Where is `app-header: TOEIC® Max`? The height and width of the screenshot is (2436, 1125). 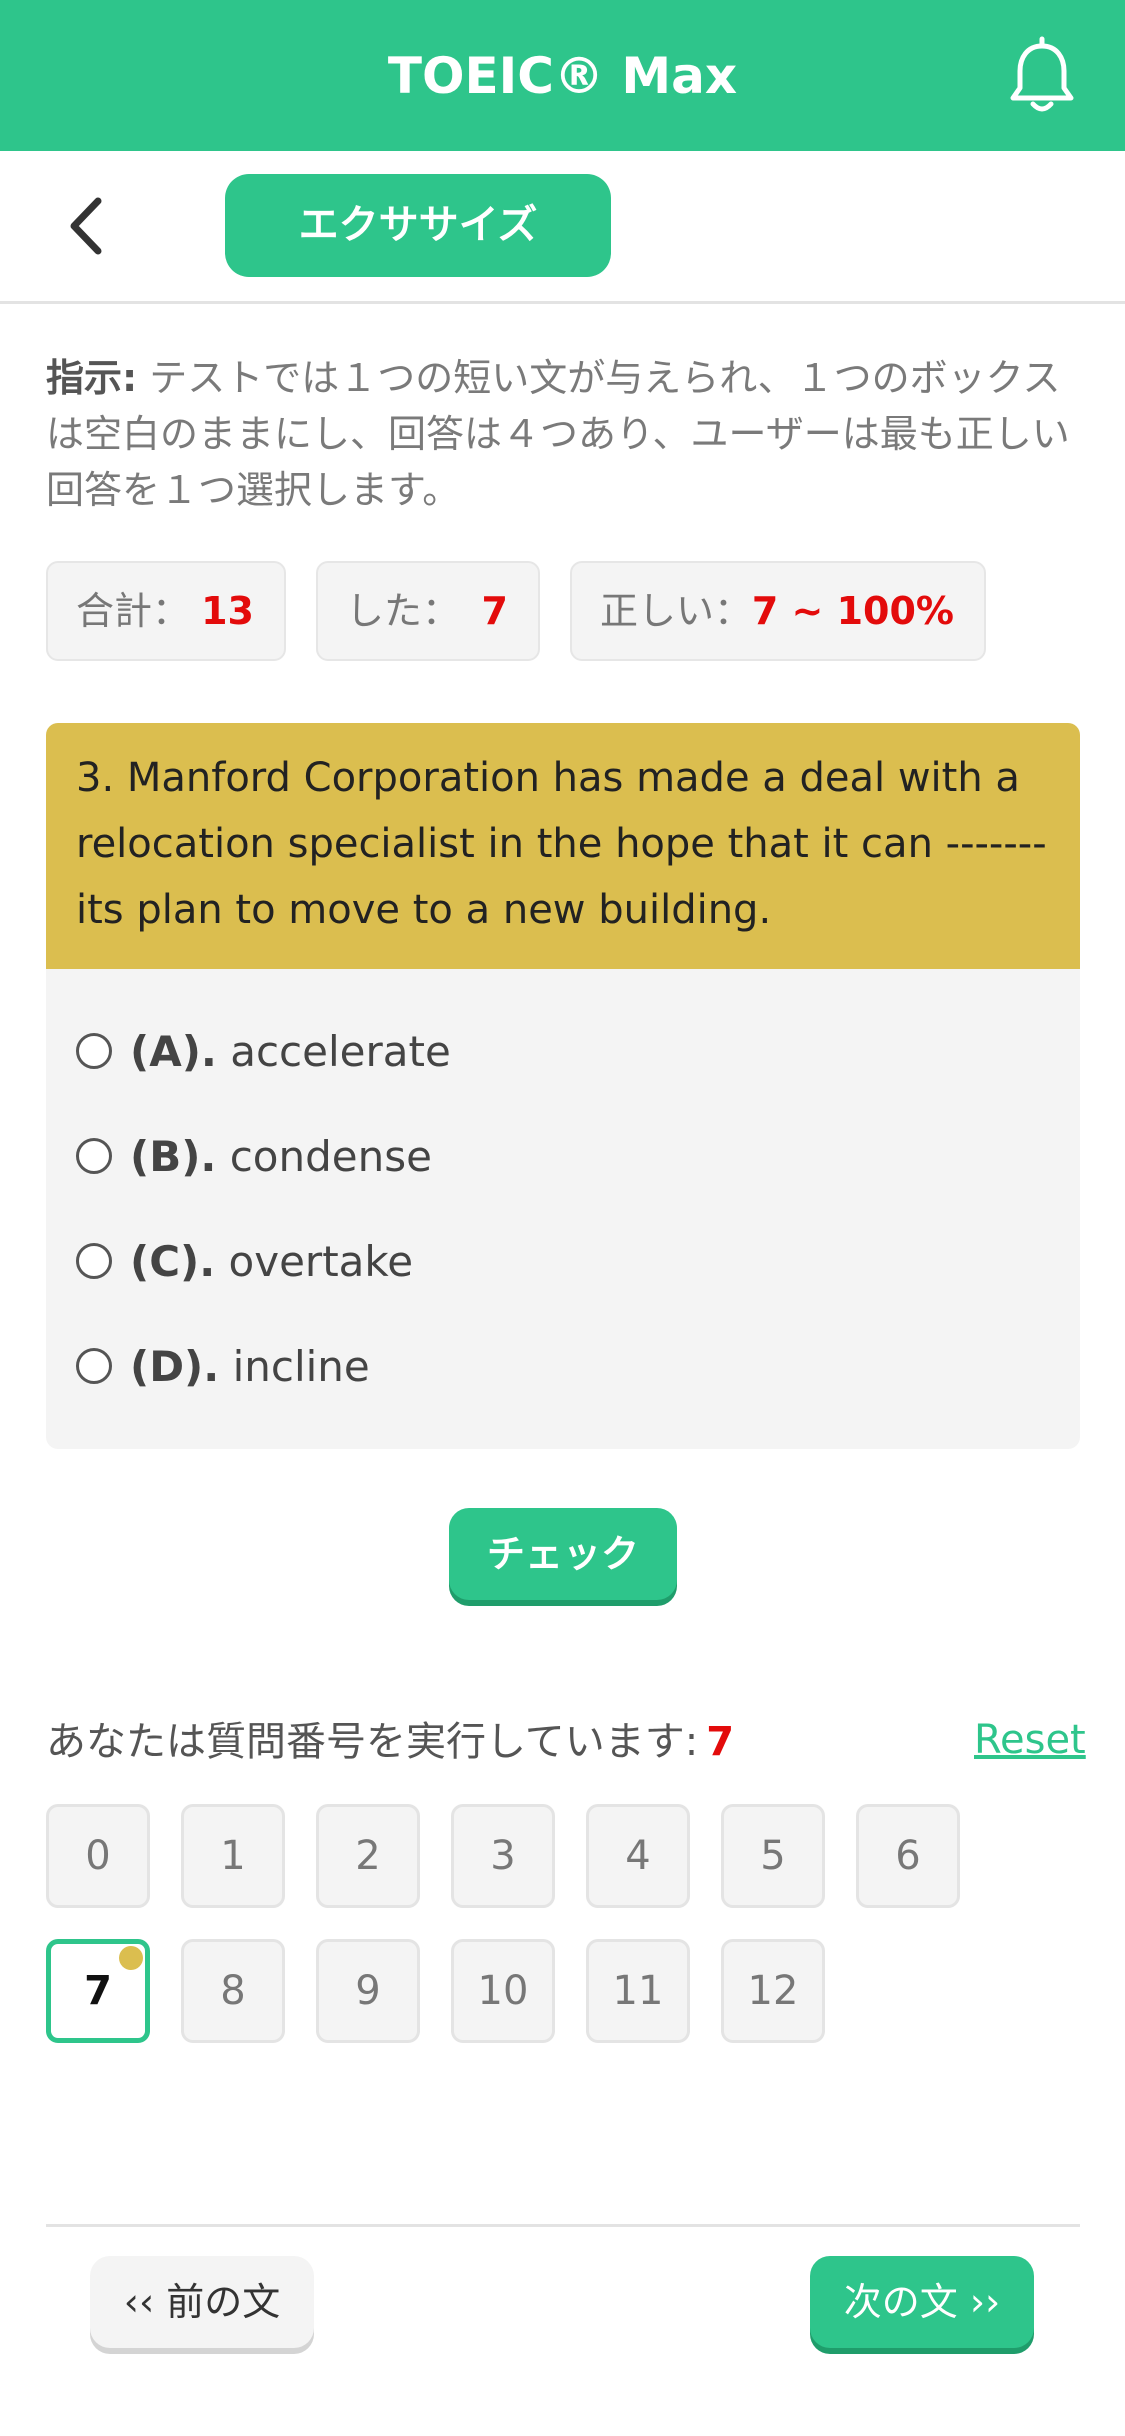
app-header: TOEIC® Max is located at coordinates (562, 75).